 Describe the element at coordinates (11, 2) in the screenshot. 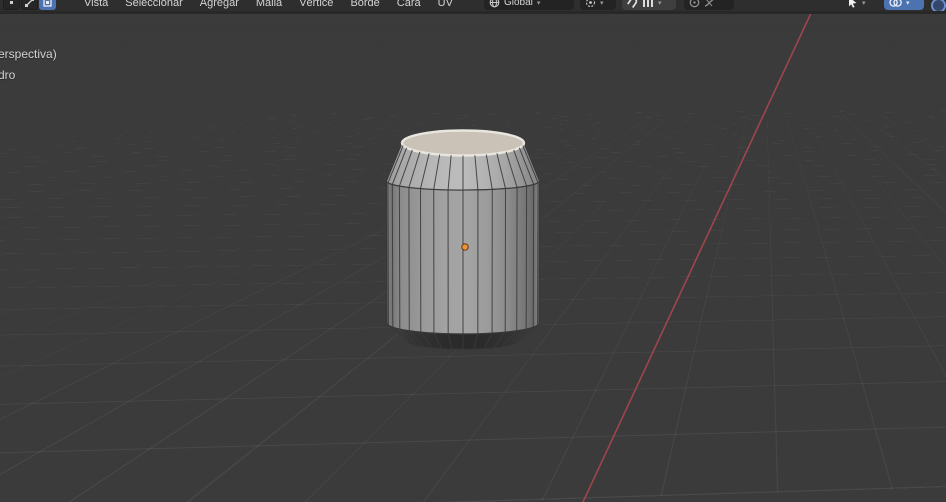

I see `vertex-select-icon` at that location.